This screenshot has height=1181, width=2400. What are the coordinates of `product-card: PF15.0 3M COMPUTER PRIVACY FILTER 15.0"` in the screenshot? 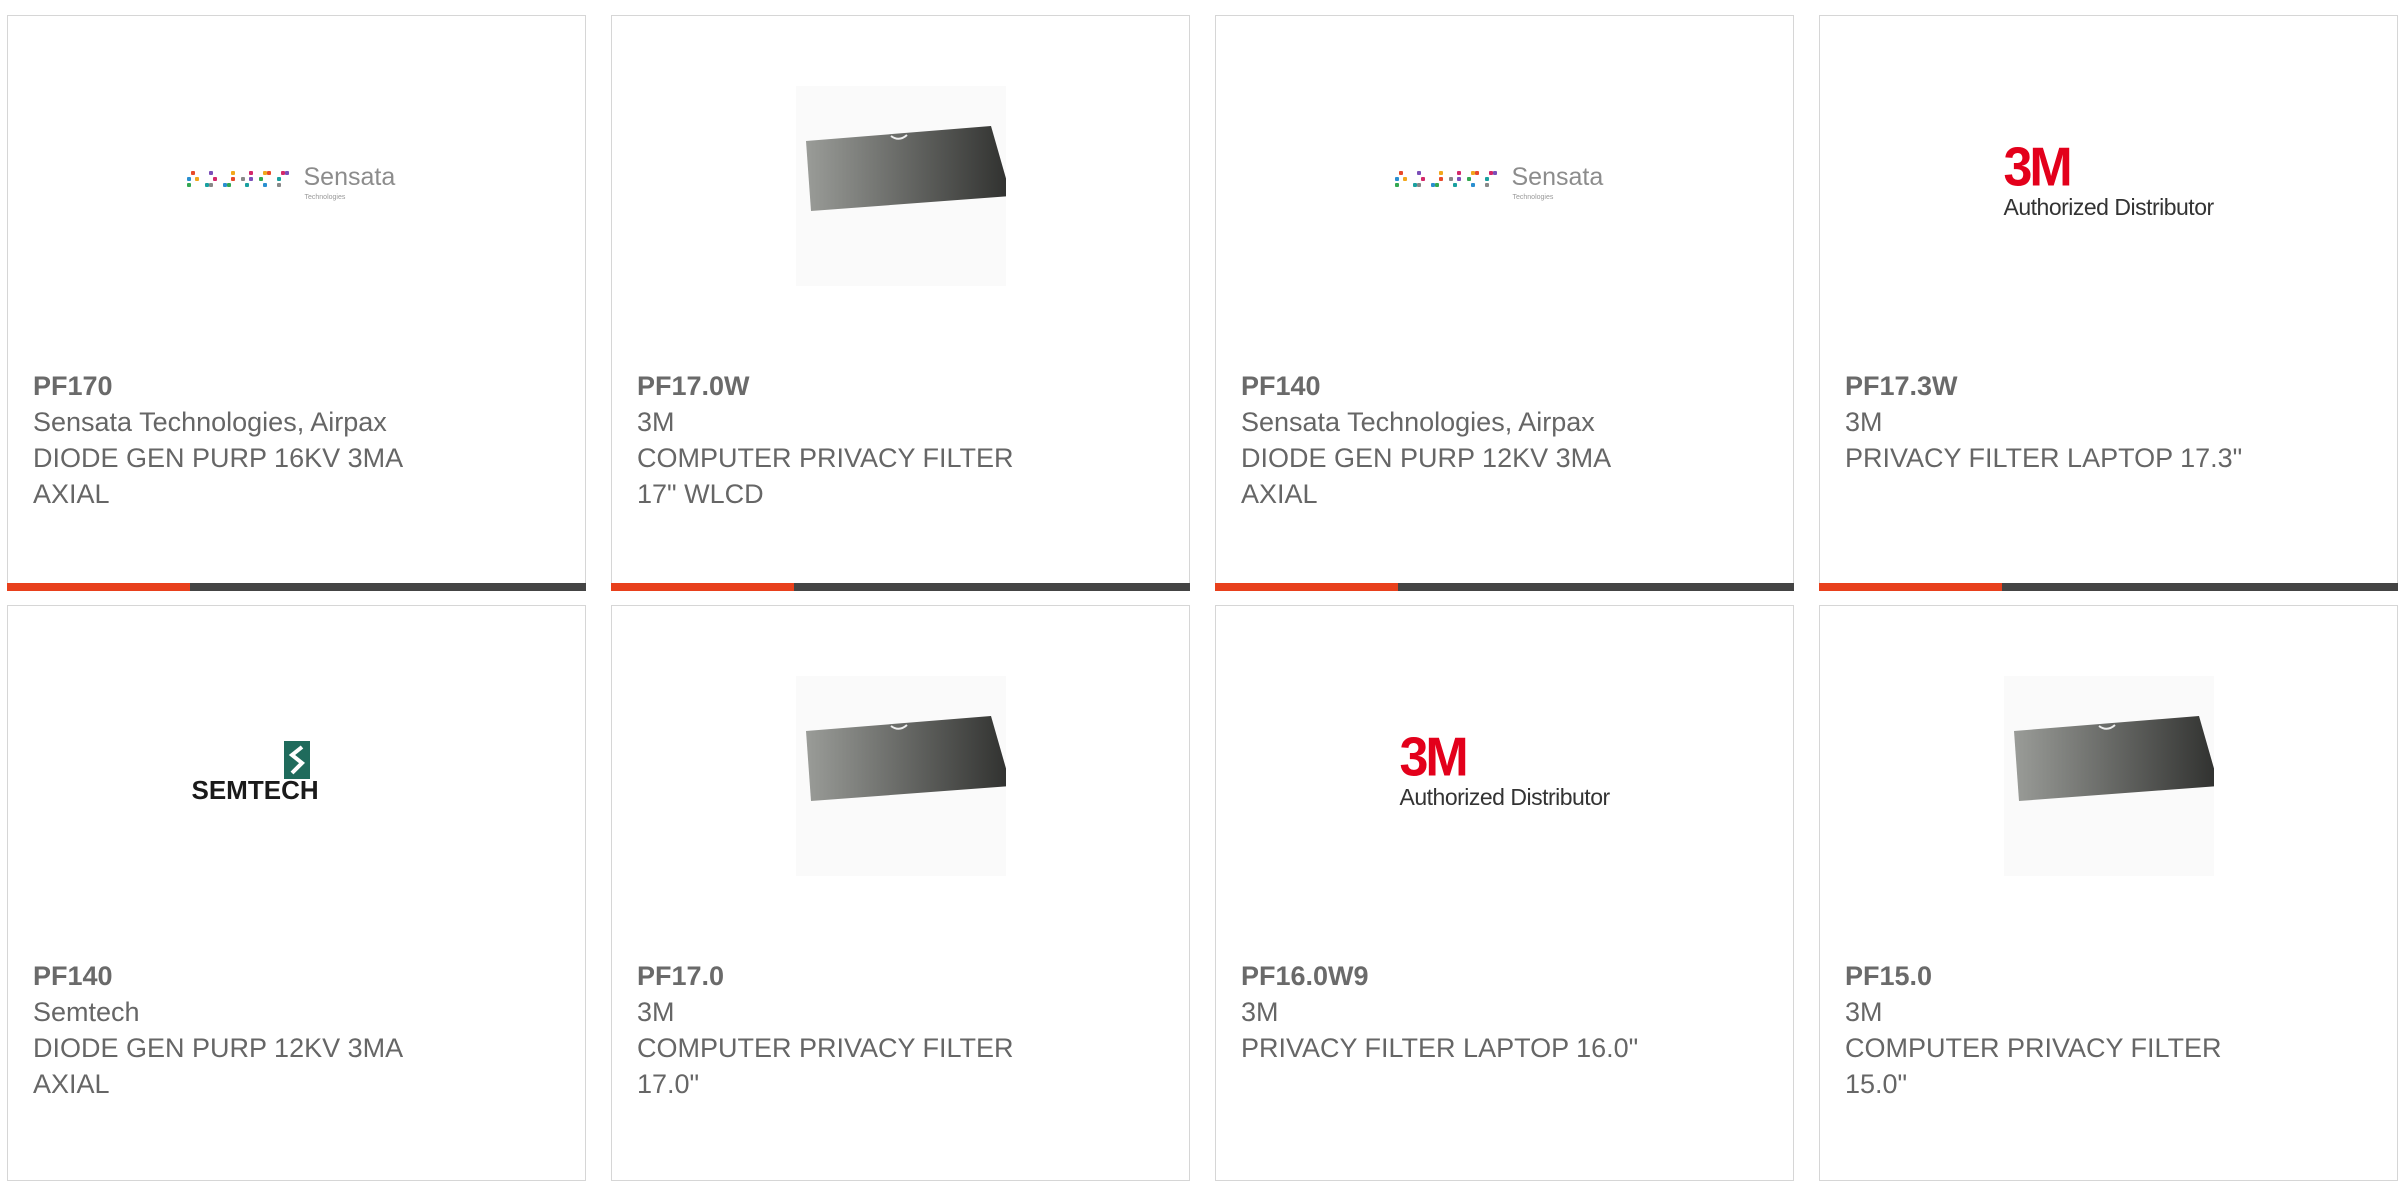 It's located at (2108, 893).